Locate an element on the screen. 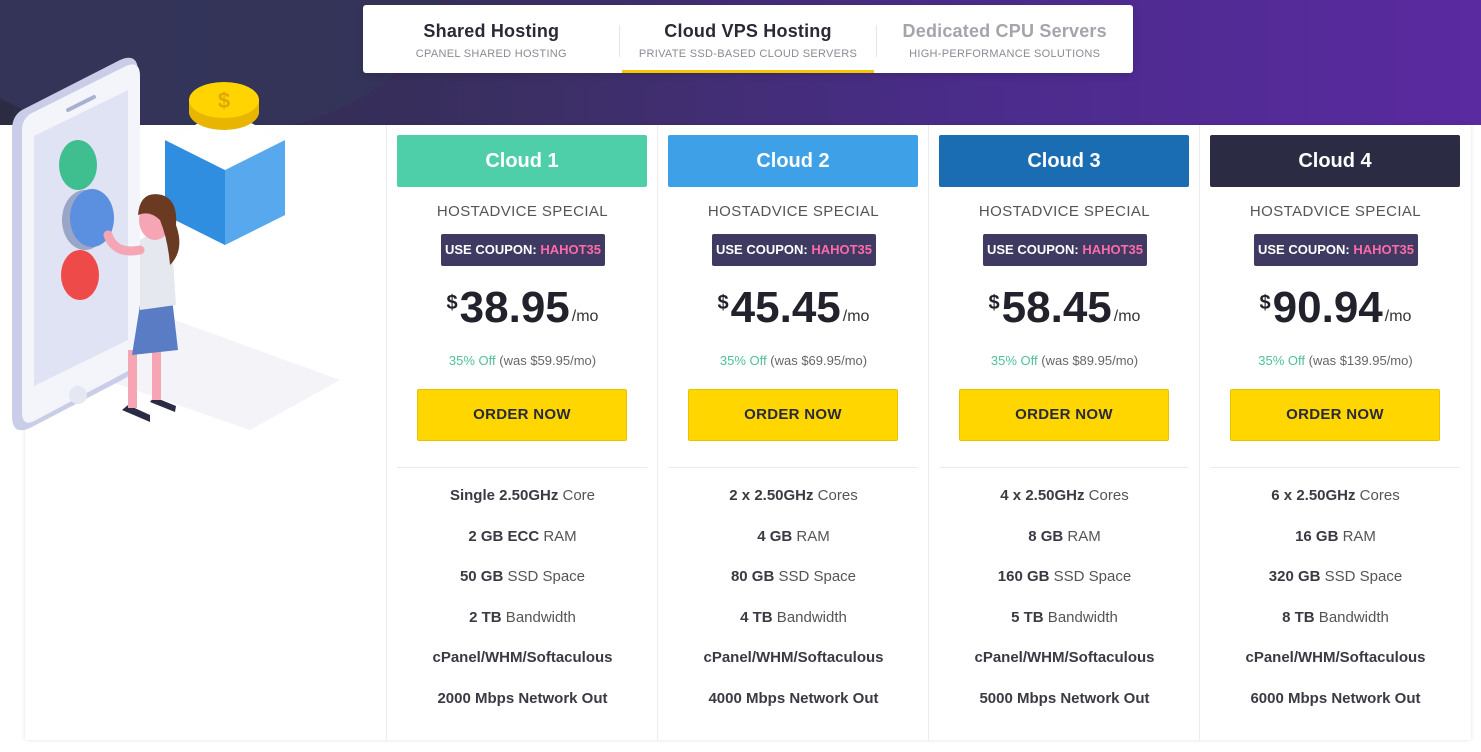 This screenshot has height=752, width=1481. phone-illustration: $ is located at coordinates (176, 244).